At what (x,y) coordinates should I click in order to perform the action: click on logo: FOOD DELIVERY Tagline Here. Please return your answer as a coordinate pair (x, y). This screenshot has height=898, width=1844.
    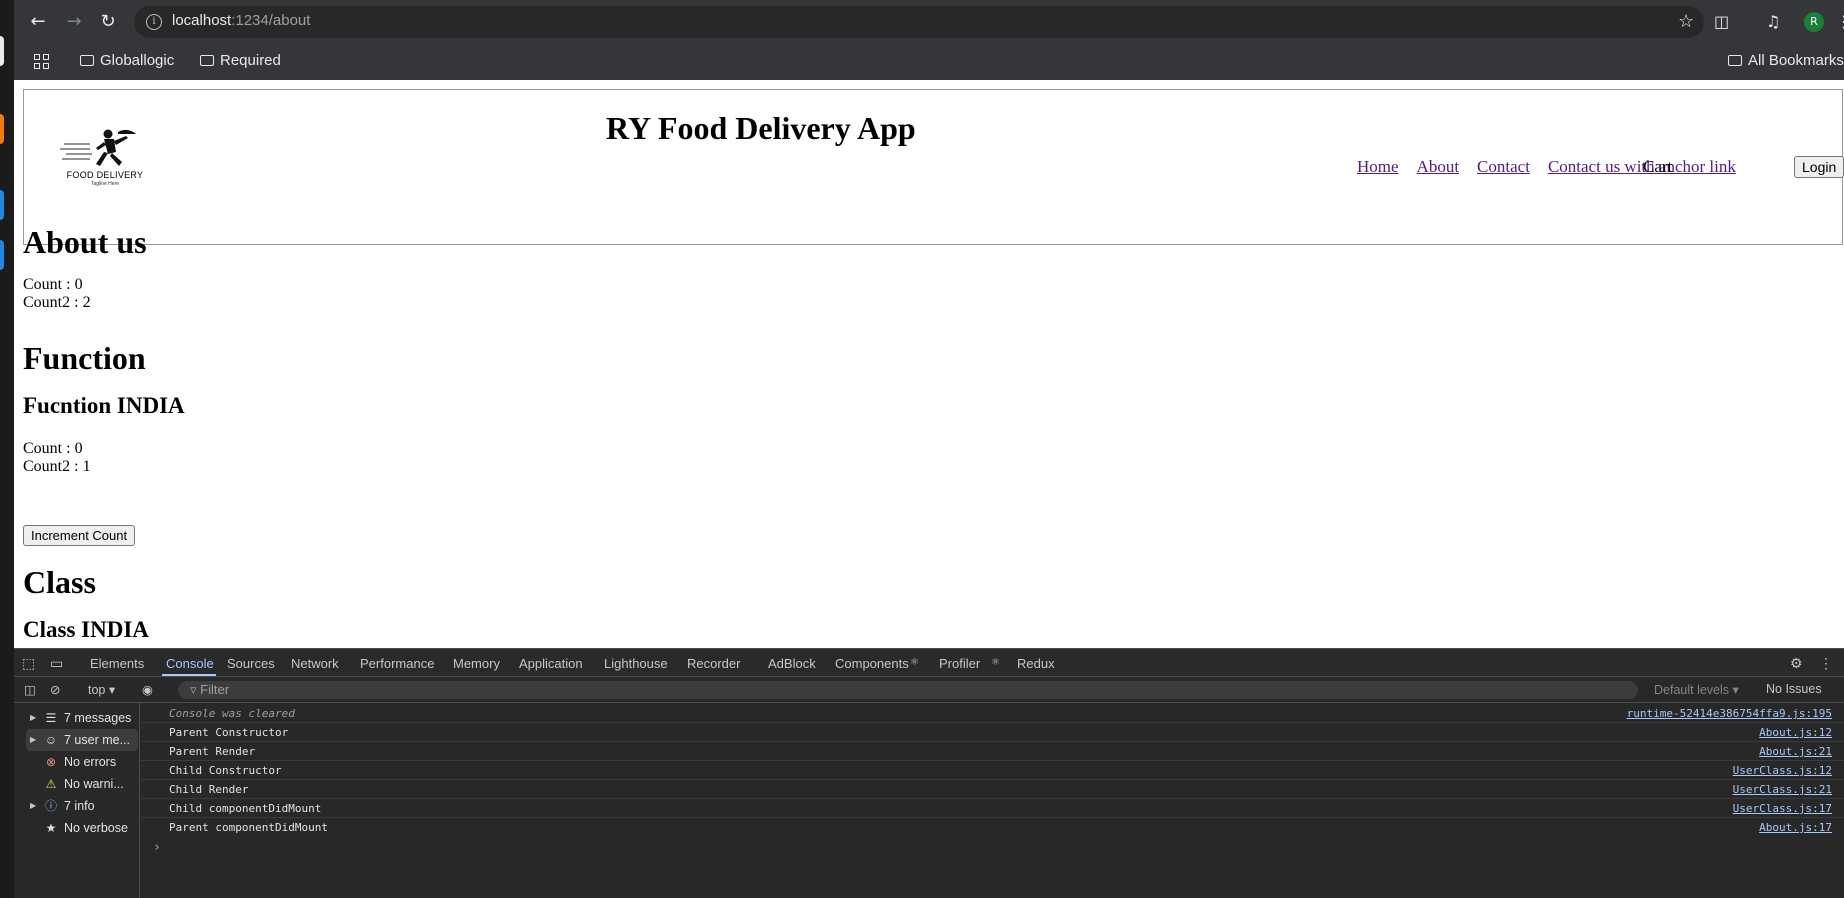
    Looking at the image, I should click on (105, 163).